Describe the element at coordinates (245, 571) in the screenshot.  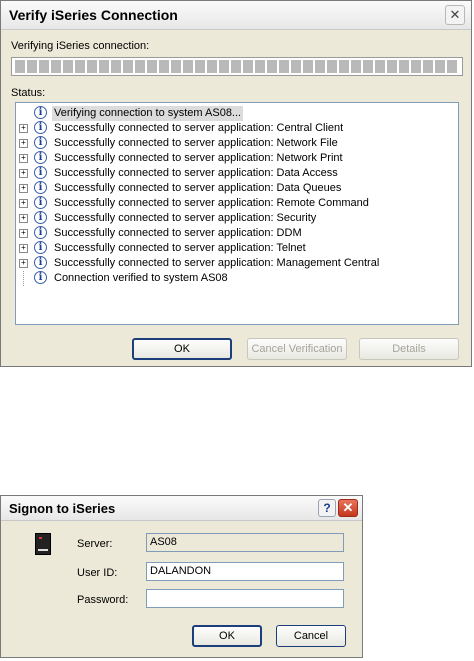
I see `user-id-input: DALANDON` at that location.